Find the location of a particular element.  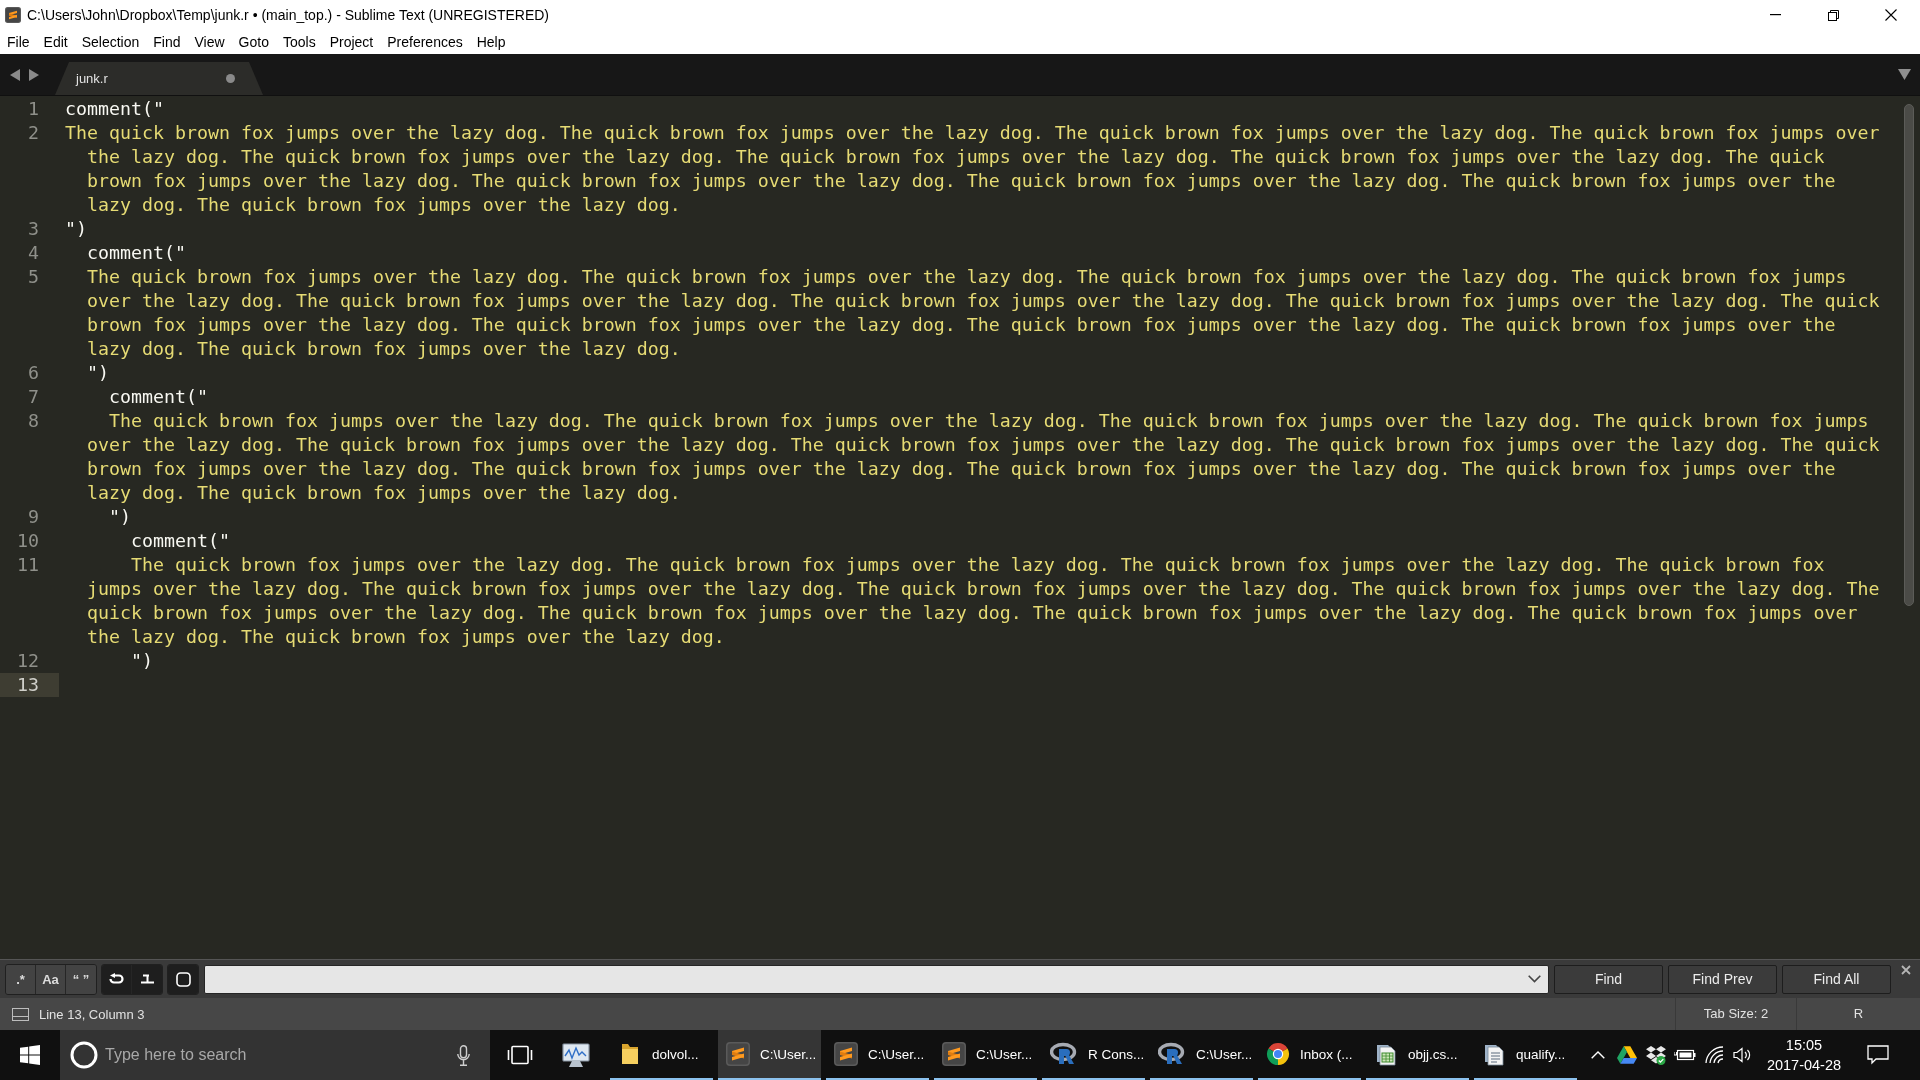

menu-item: Help is located at coordinates (491, 42).